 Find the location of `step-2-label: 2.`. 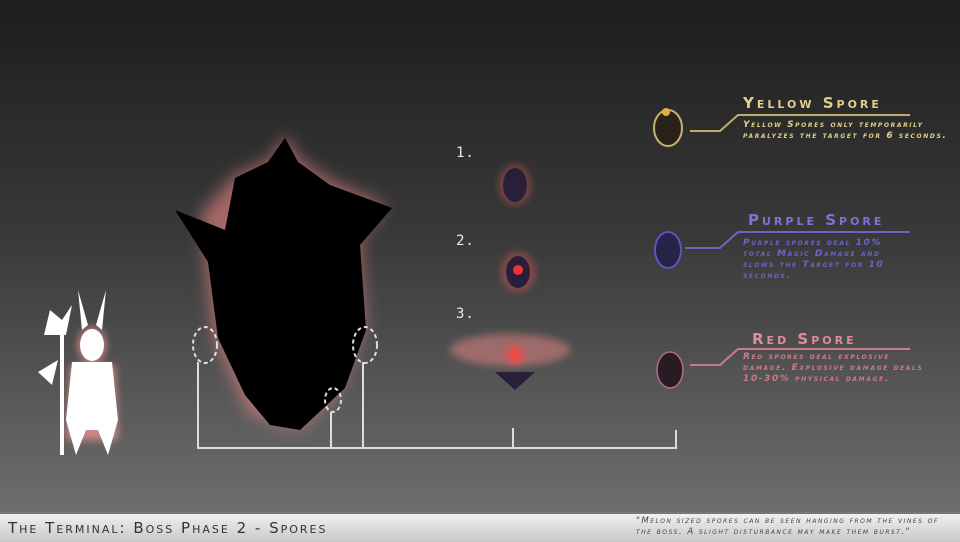

step-2-label: 2. is located at coordinates (465, 241).